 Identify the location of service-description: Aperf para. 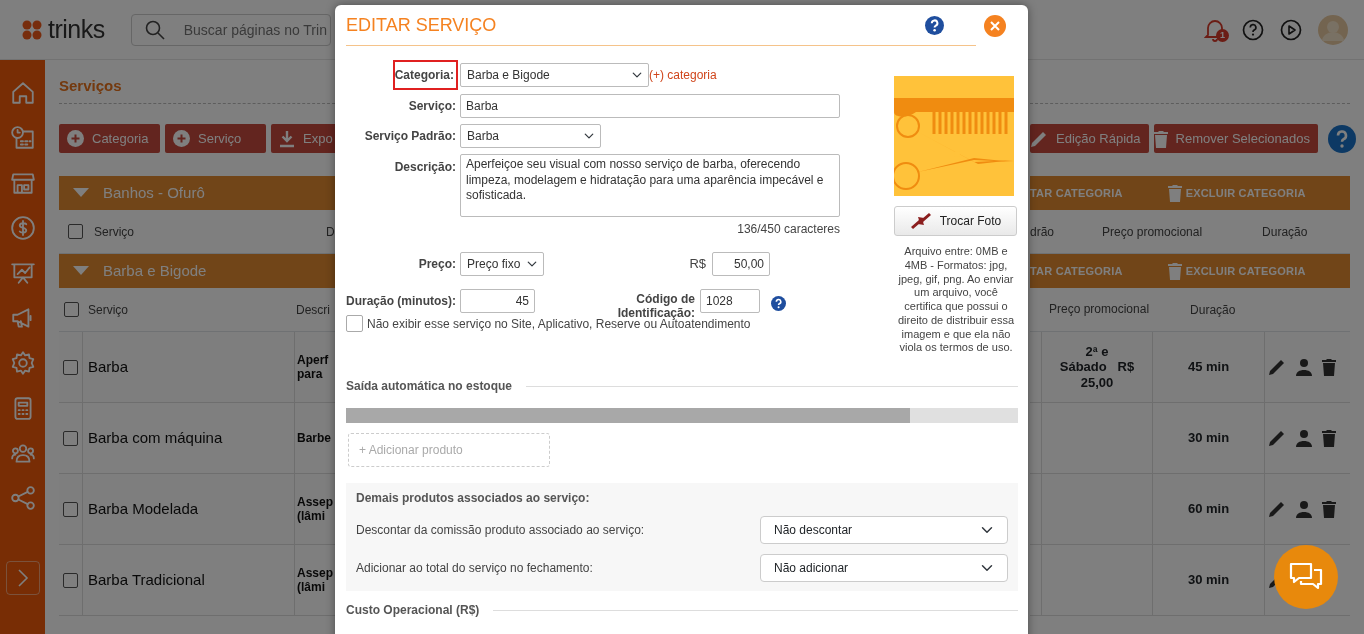
(312, 367).